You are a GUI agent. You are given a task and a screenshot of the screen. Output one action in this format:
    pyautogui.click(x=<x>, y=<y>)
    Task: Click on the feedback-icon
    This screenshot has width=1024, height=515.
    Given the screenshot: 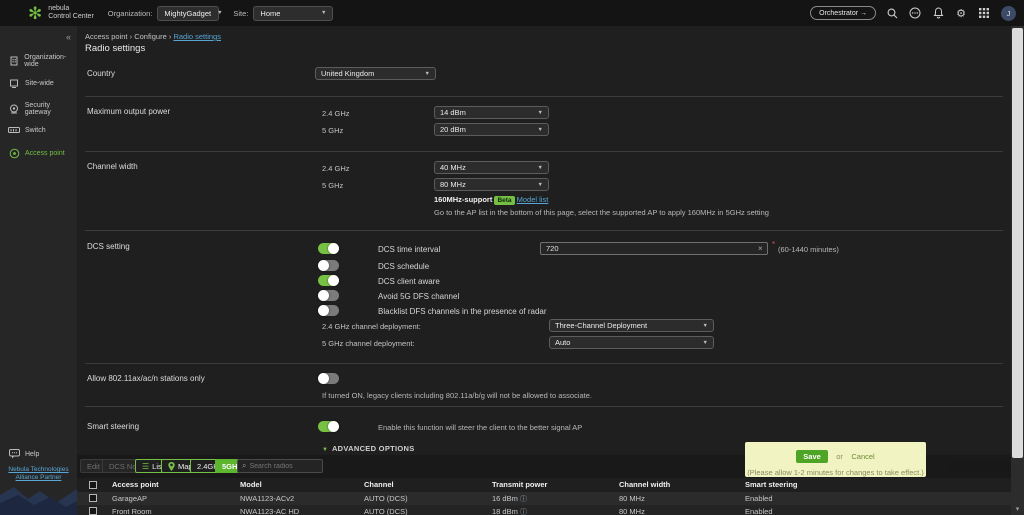 What is the action you would take?
    pyautogui.click(x=915, y=13)
    